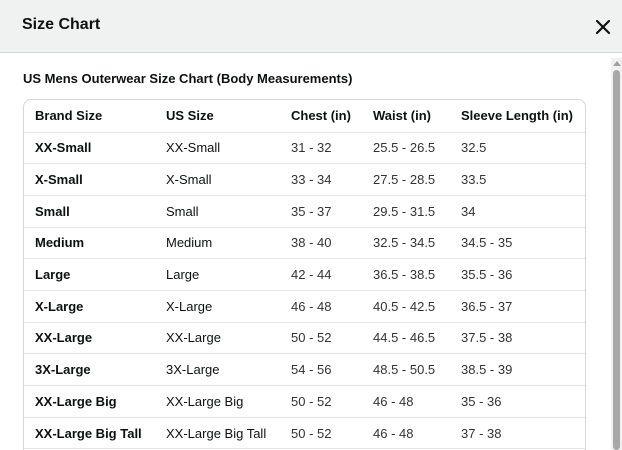 The image size is (622, 450). What do you see at coordinates (89, 148) in the screenshot?
I see `brand-size-cell: XX-Small` at bounding box center [89, 148].